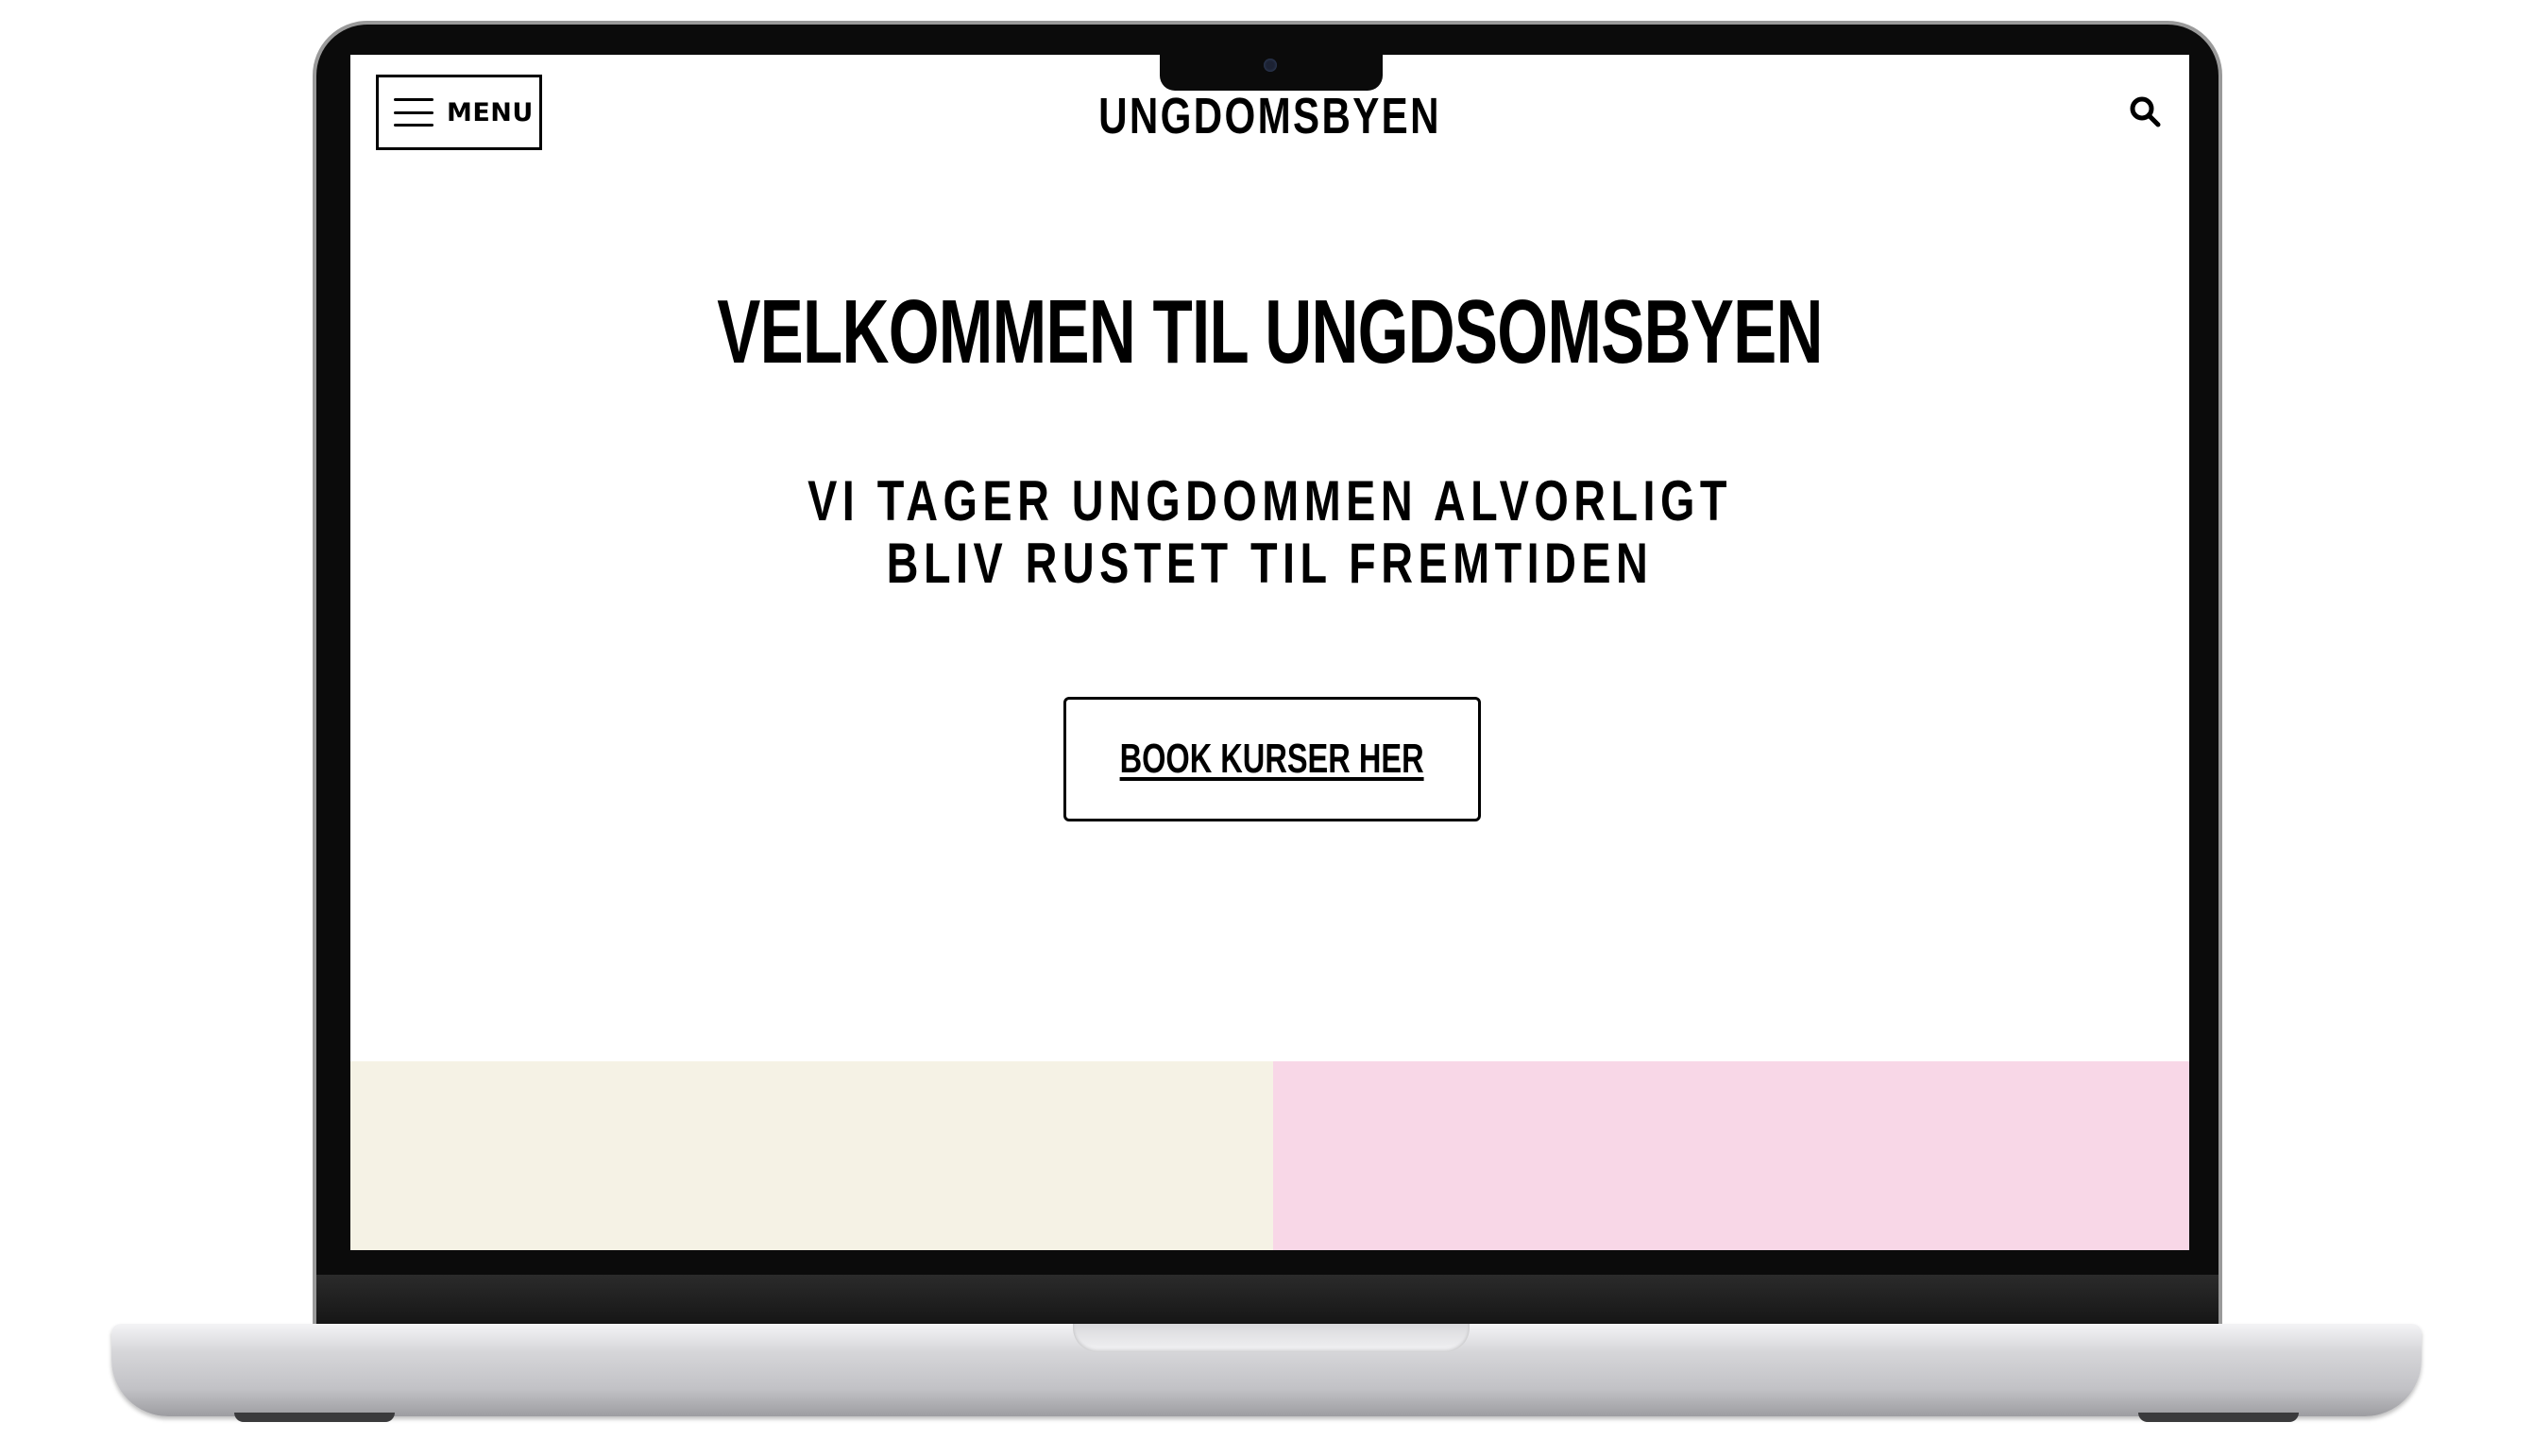 The height and width of the screenshot is (1456, 2533). I want to click on menu-button: MENU, so click(459, 112).